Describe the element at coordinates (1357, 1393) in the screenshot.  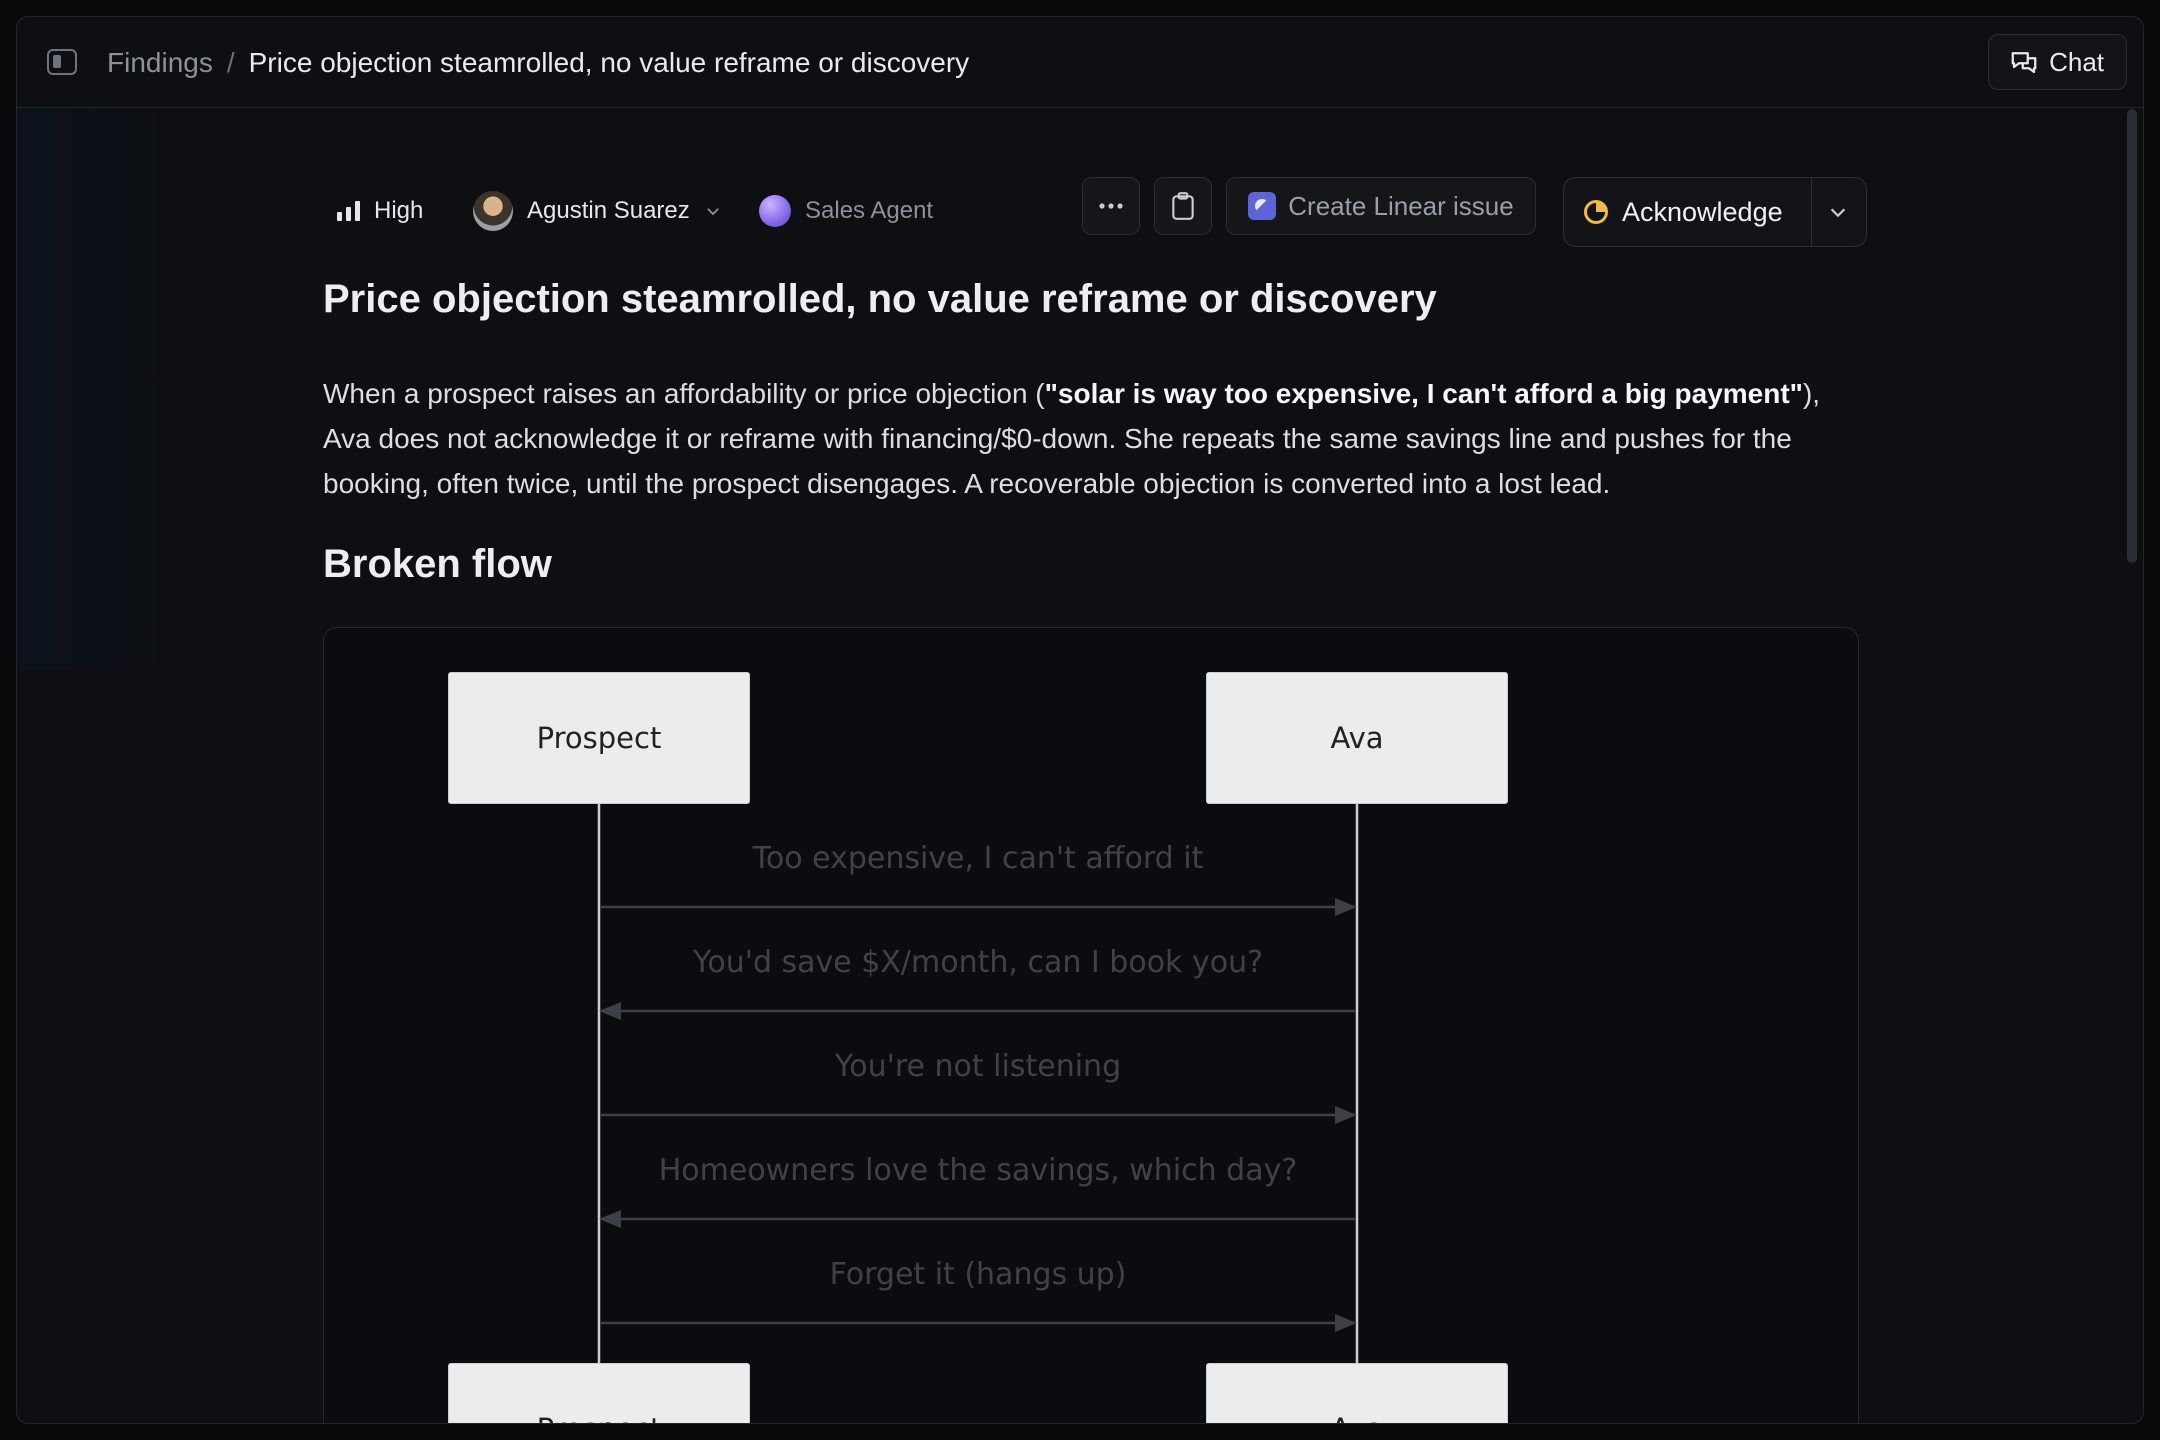
I see `actor-ava-bottom: Ava` at that location.